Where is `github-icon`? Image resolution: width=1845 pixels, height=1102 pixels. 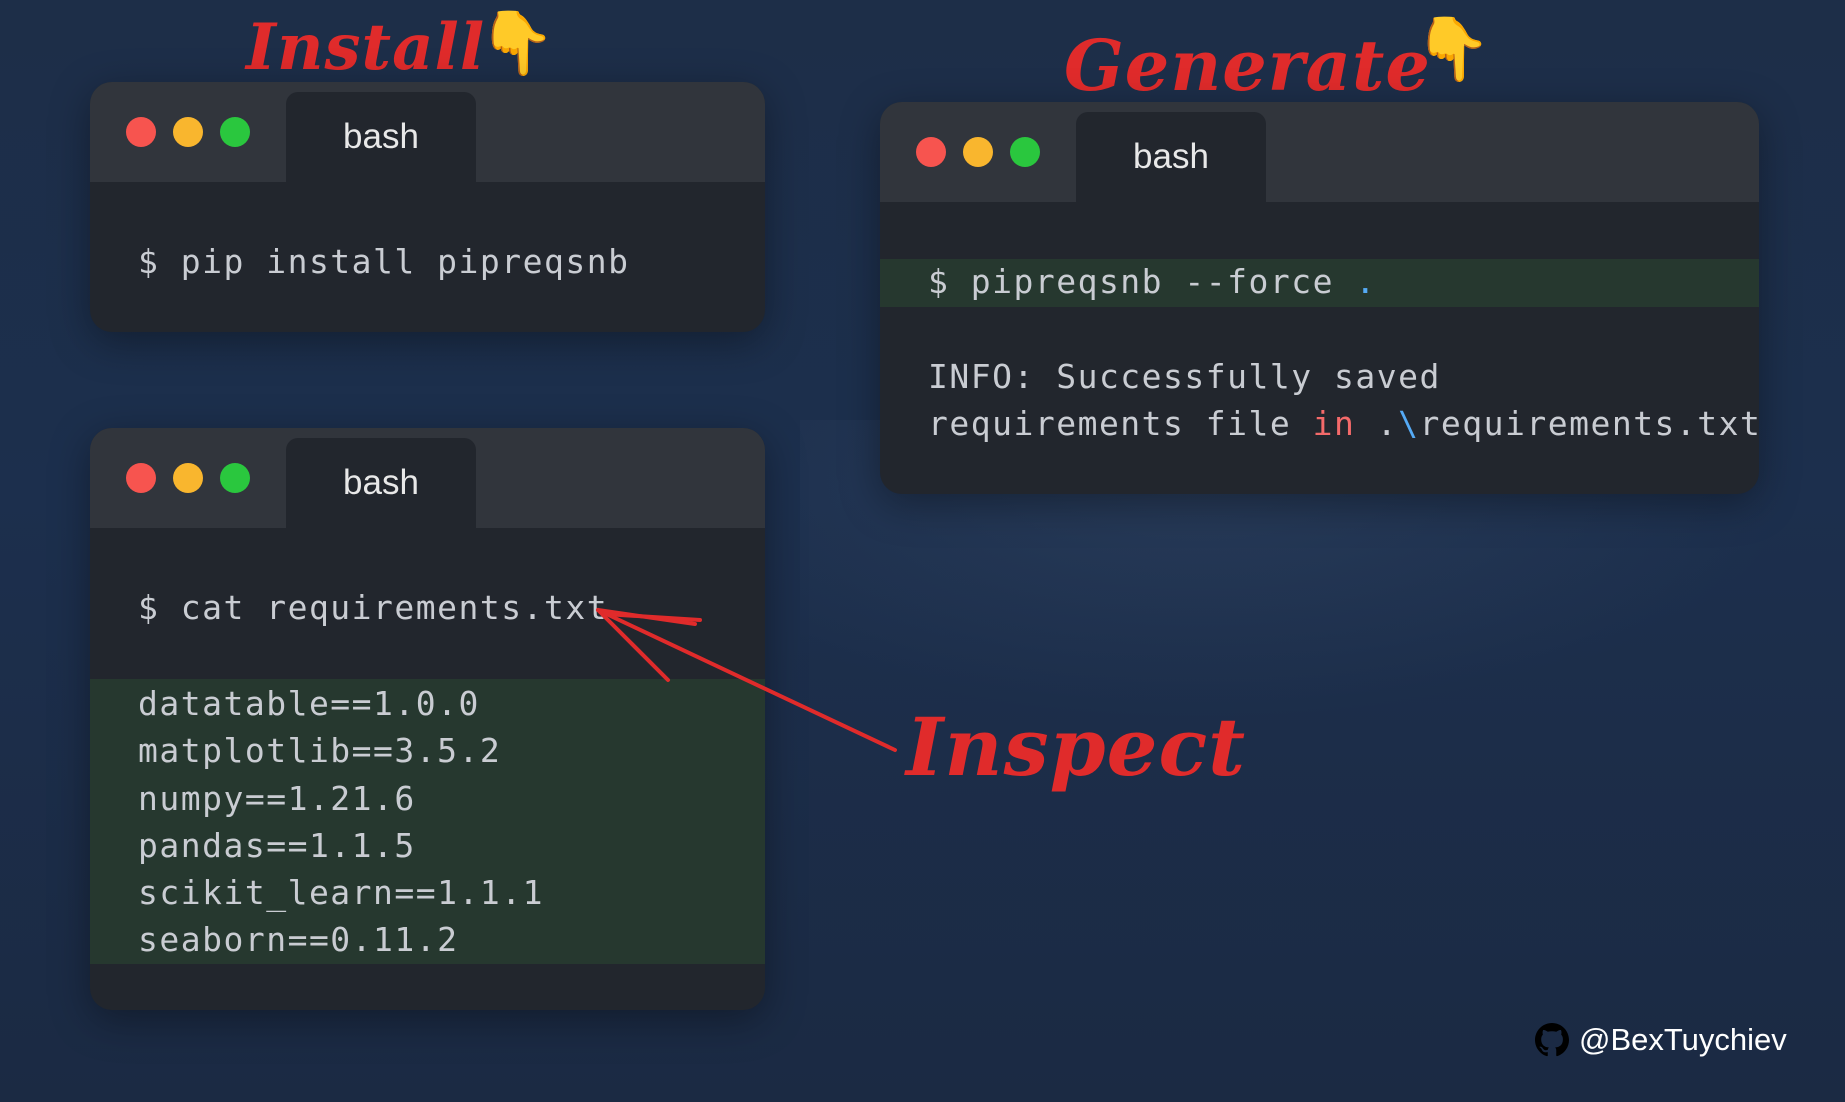 github-icon is located at coordinates (1552, 1040).